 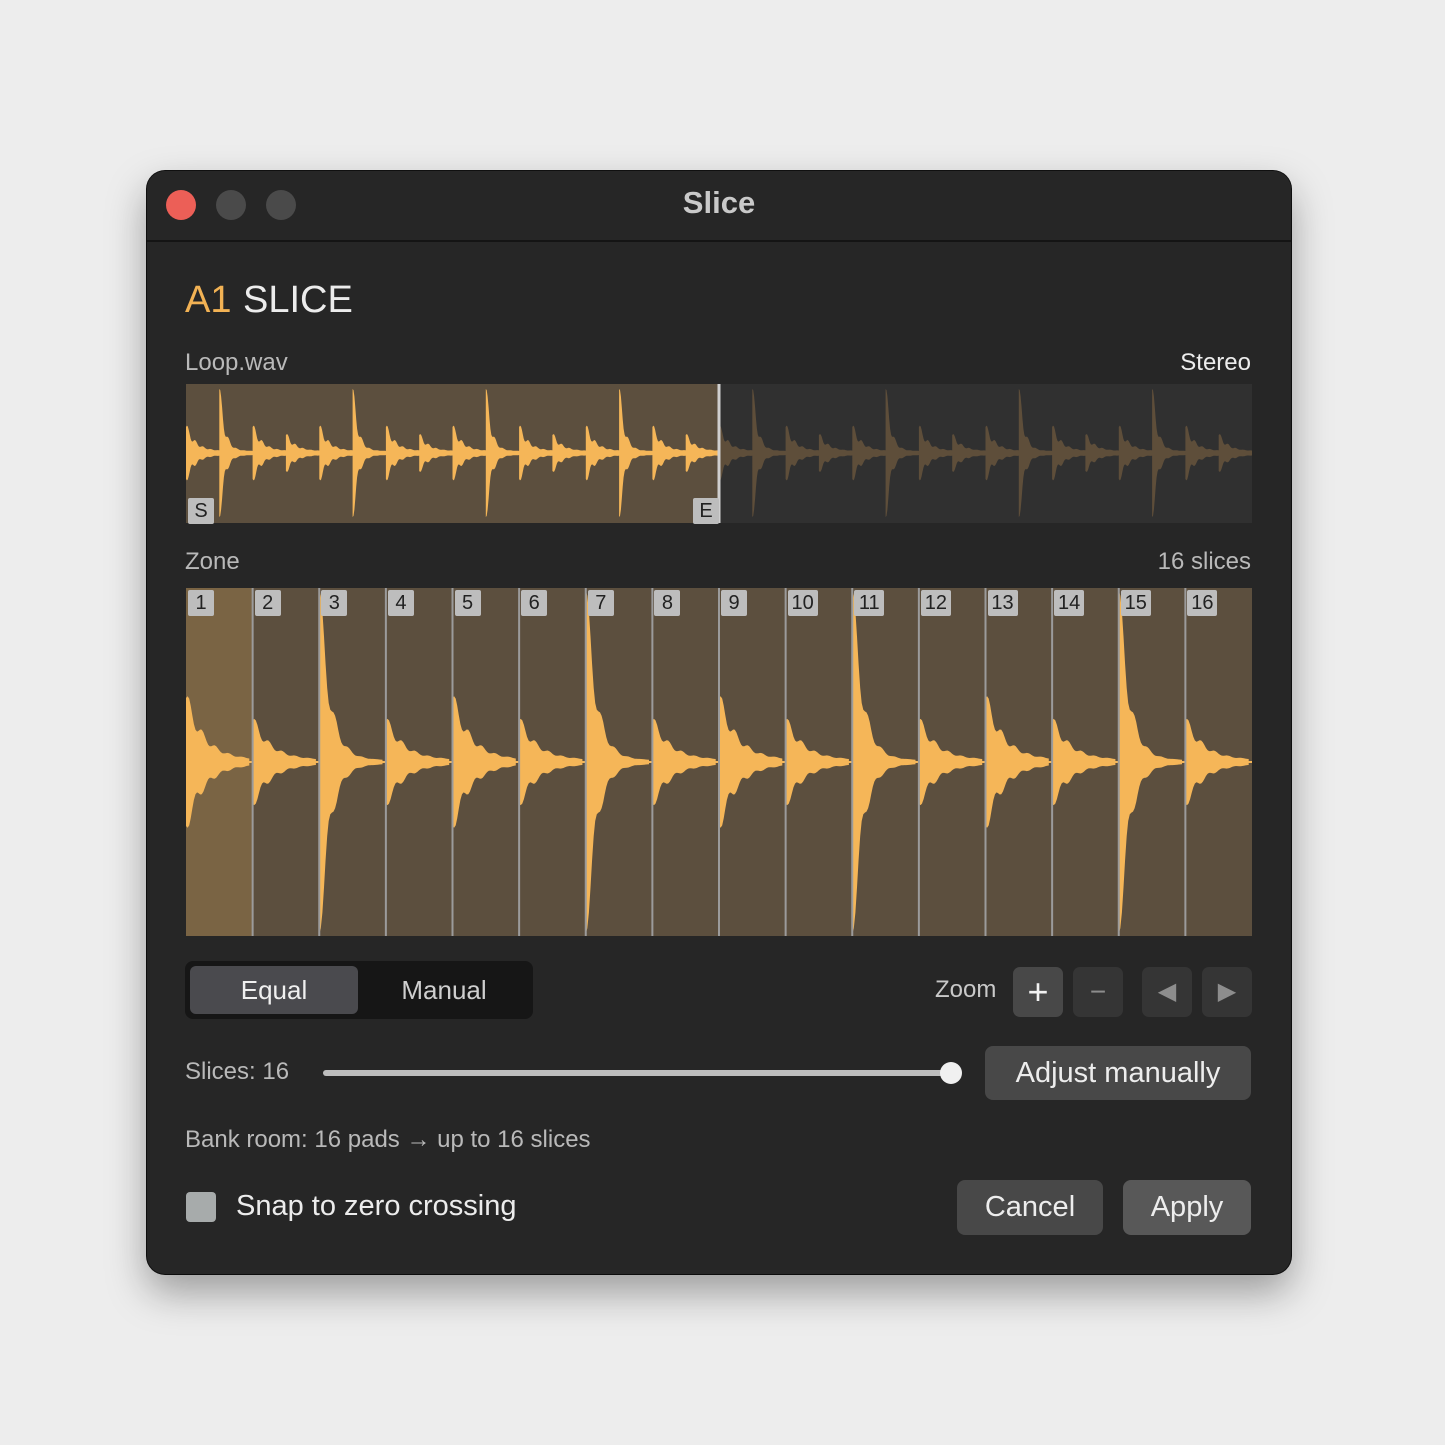 I want to click on scroll-left-button: ◀, so click(x=1167, y=992).